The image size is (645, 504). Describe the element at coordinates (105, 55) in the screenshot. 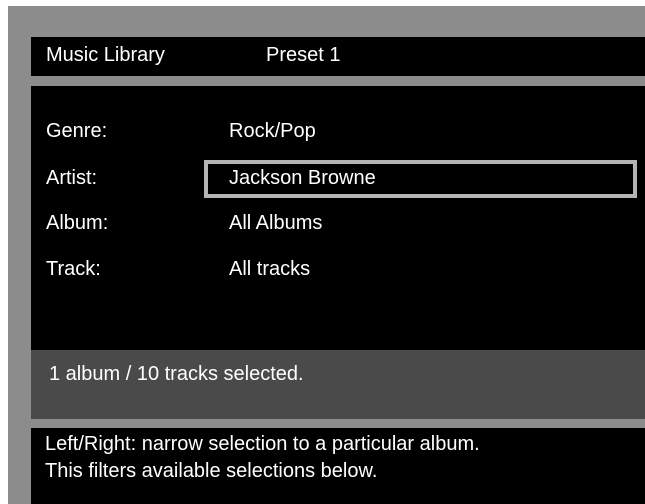

I see `library-title: Music Library` at that location.